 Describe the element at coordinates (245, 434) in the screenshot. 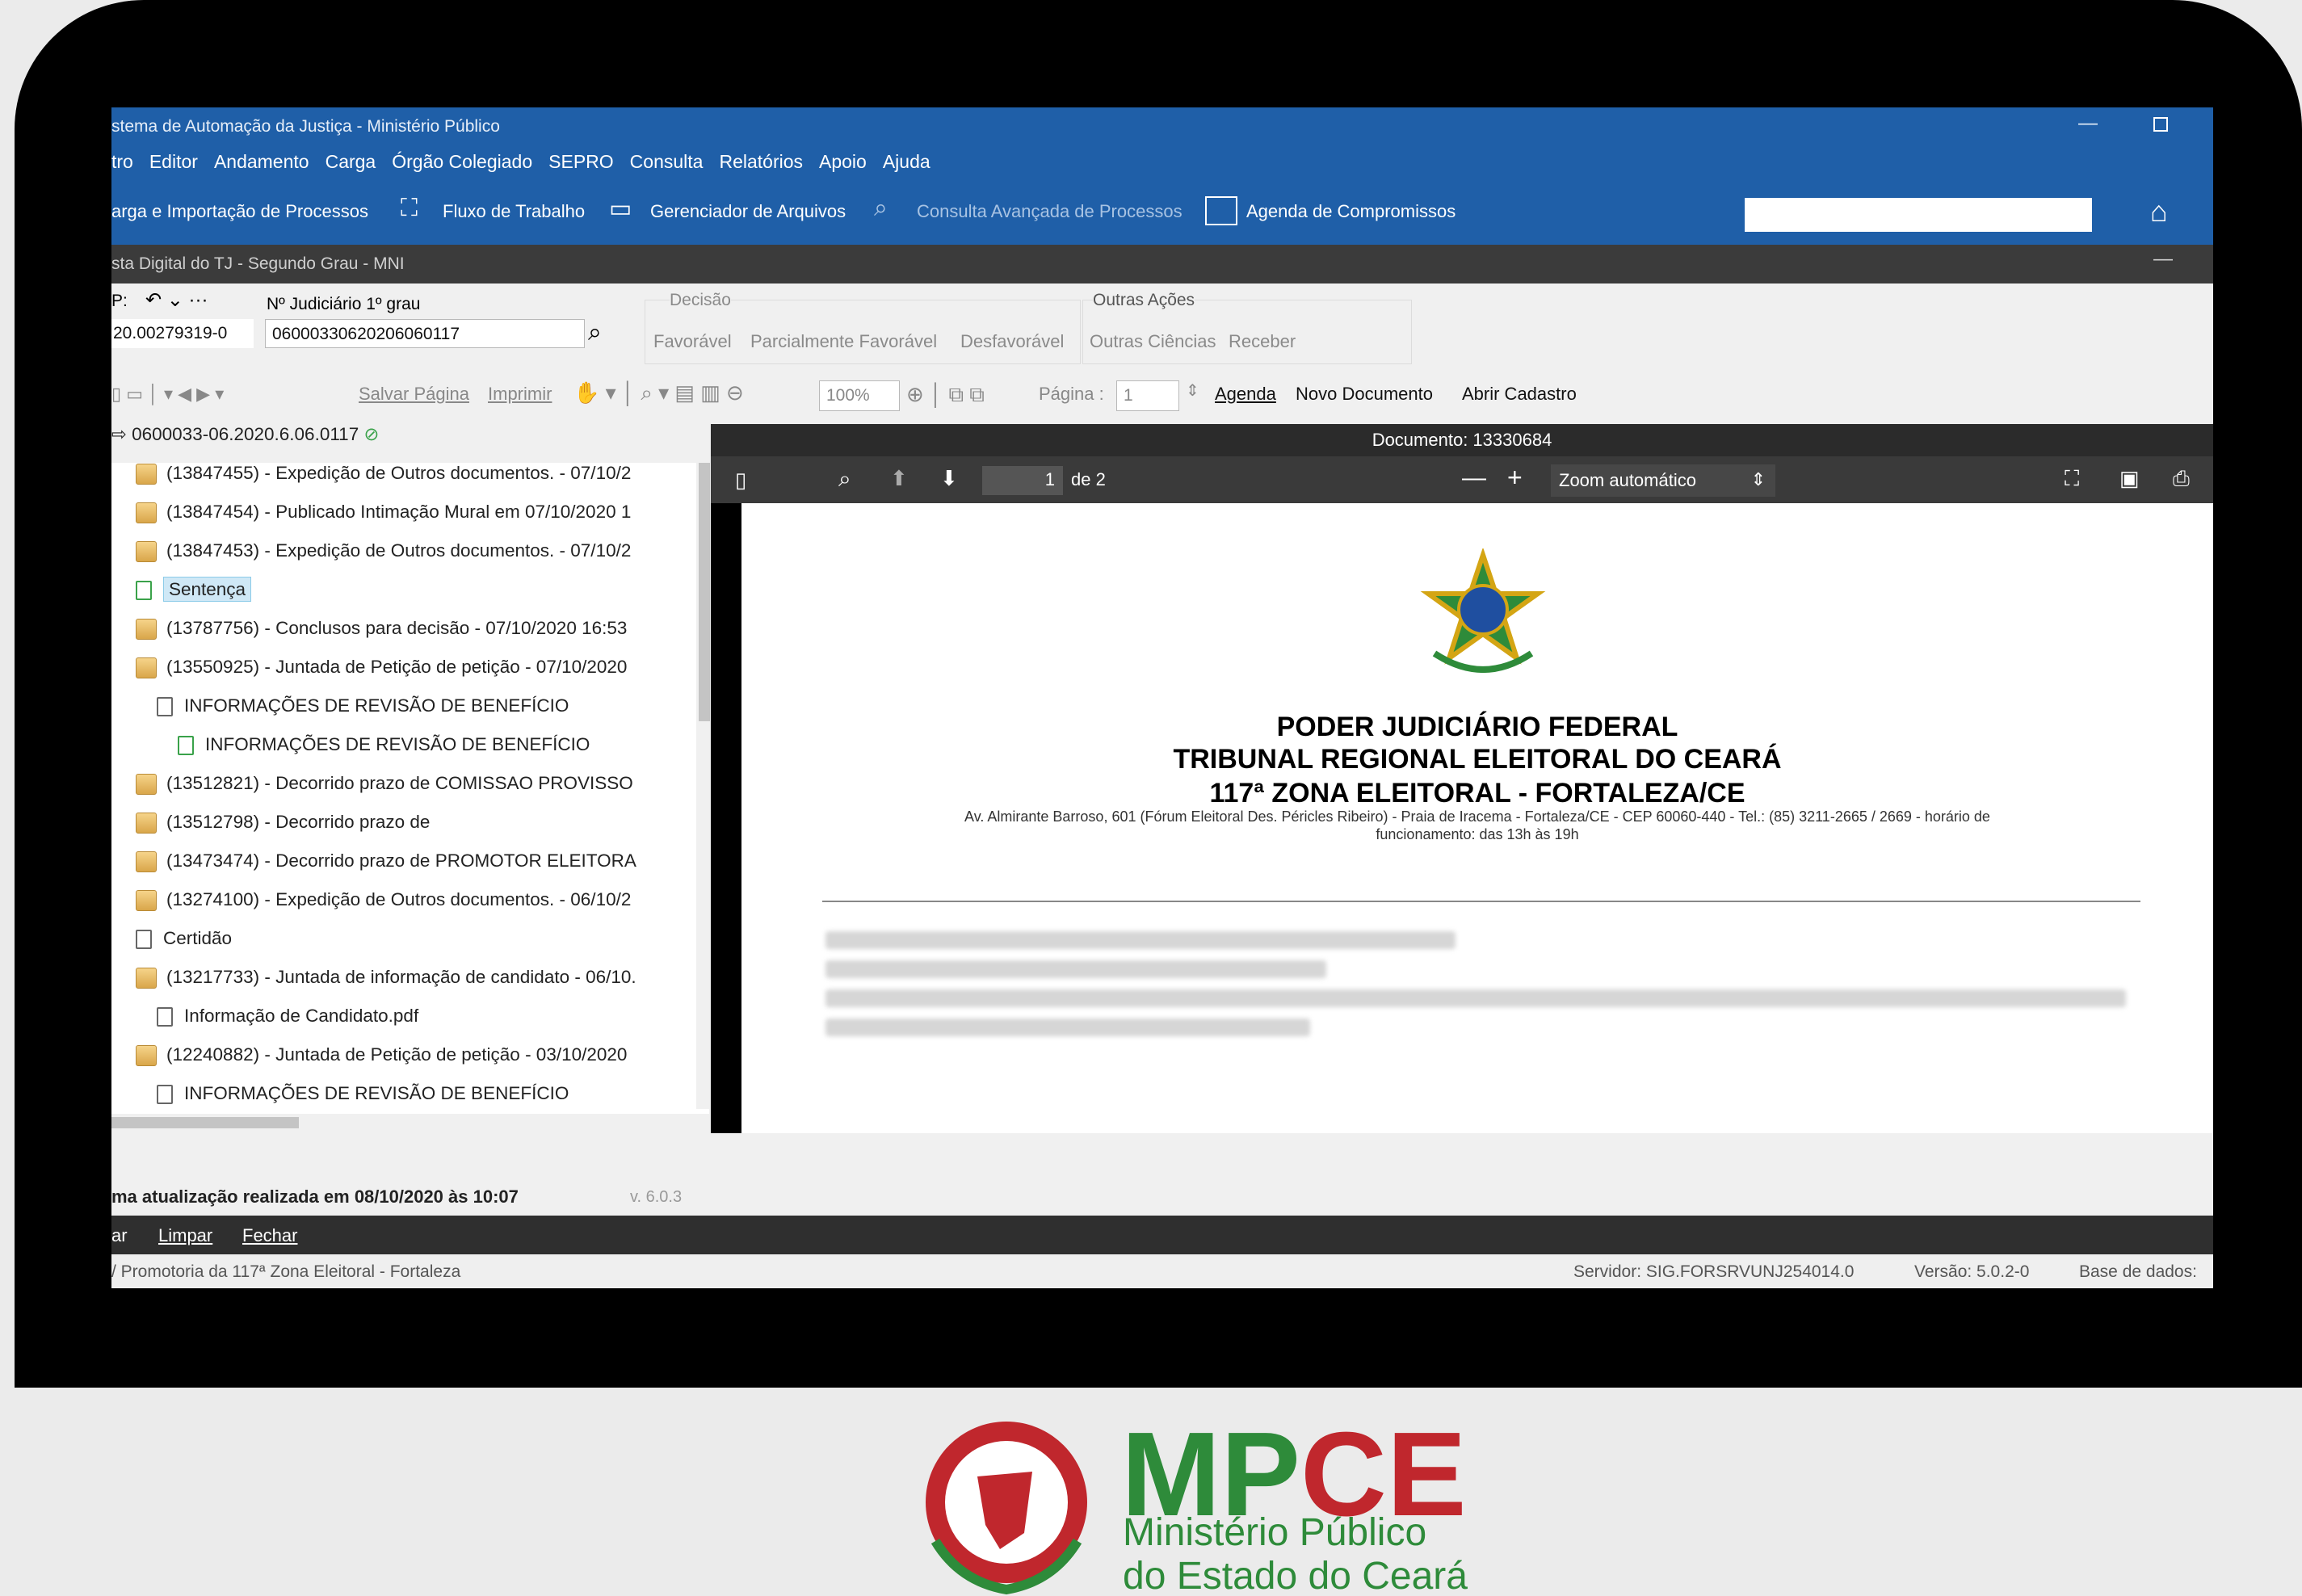

I see `tree-root: ⇨ 0600033-06.2020.6.06.0117 ⊘` at that location.